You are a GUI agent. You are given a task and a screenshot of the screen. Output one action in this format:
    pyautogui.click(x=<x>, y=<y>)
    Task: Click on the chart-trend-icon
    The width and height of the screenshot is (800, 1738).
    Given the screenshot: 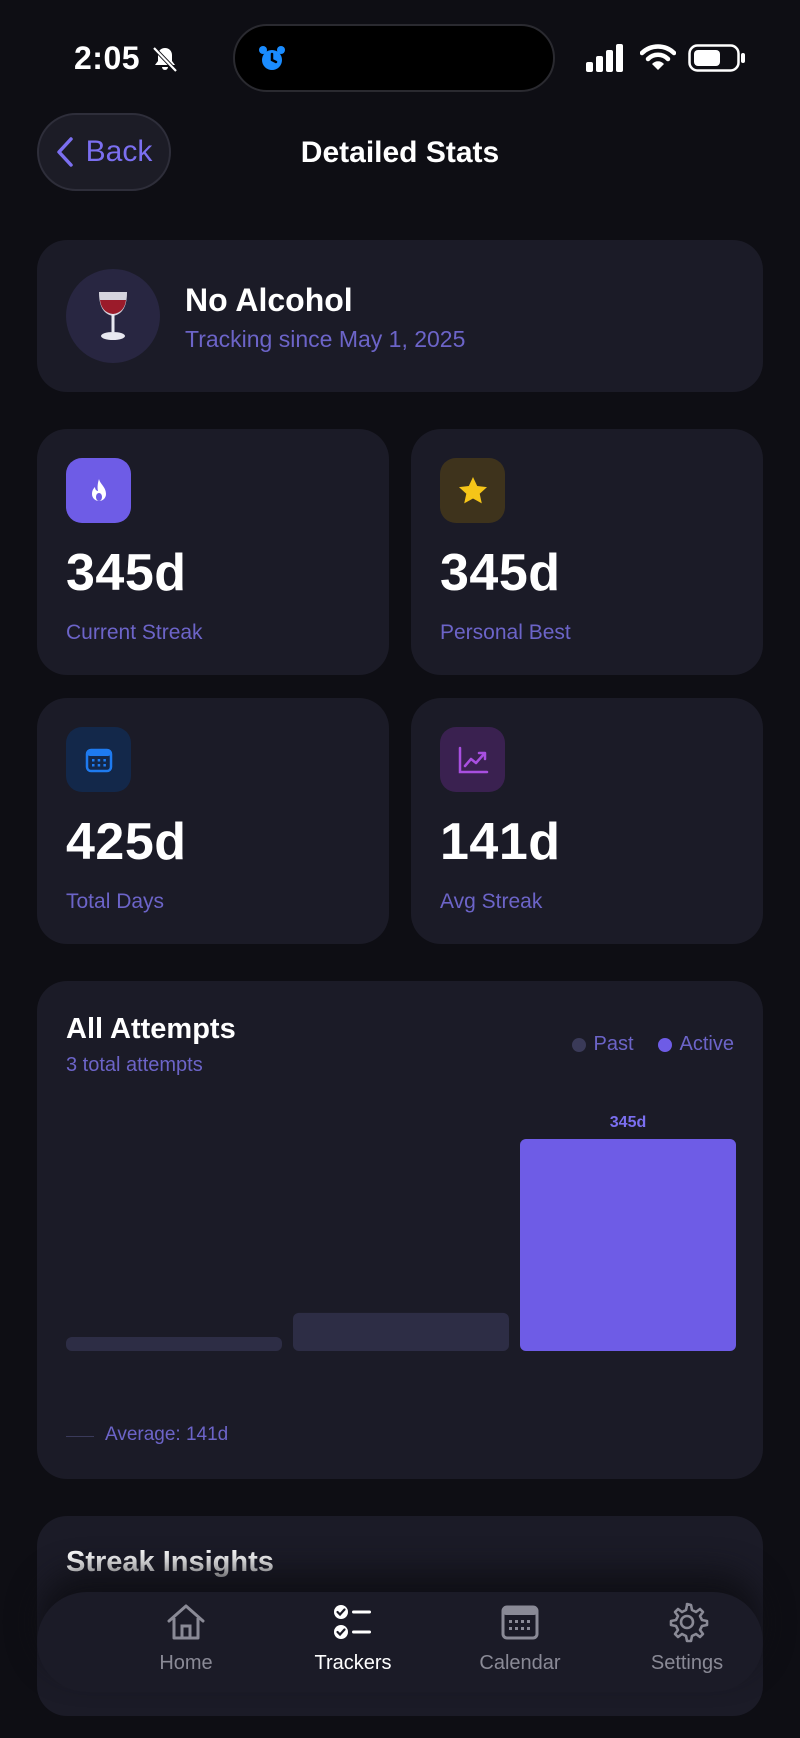 What is the action you would take?
    pyautogui.click(x=473, y=759)
    